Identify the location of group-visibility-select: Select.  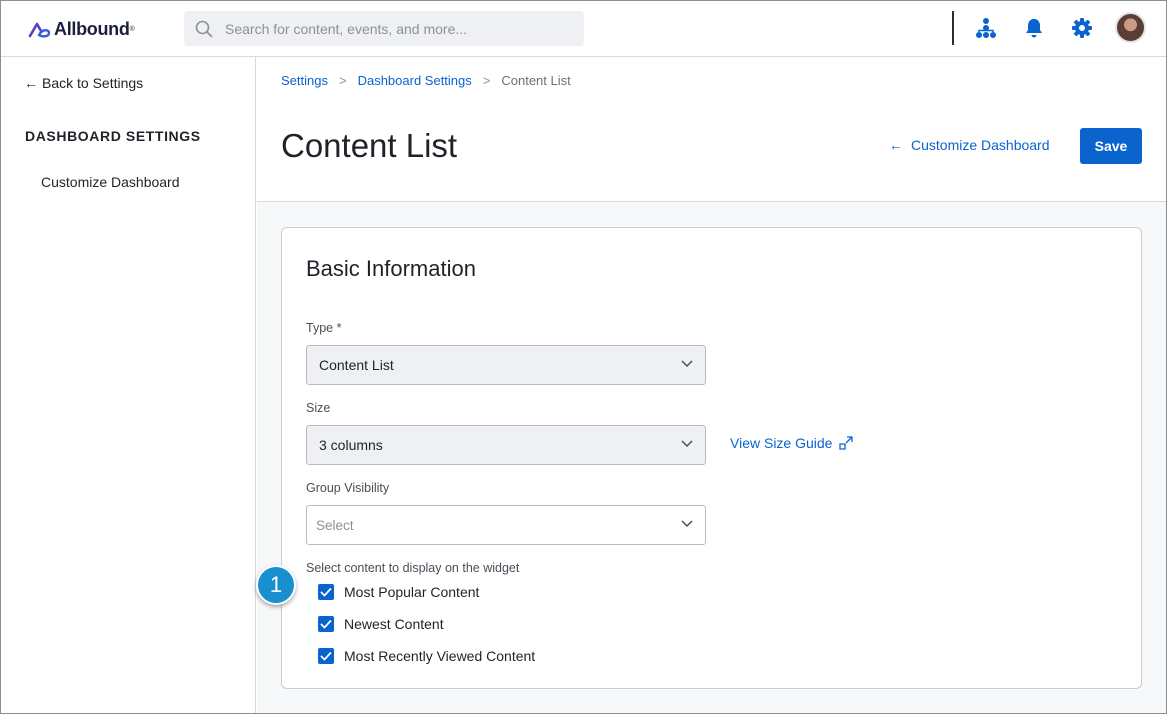
(506, 525).